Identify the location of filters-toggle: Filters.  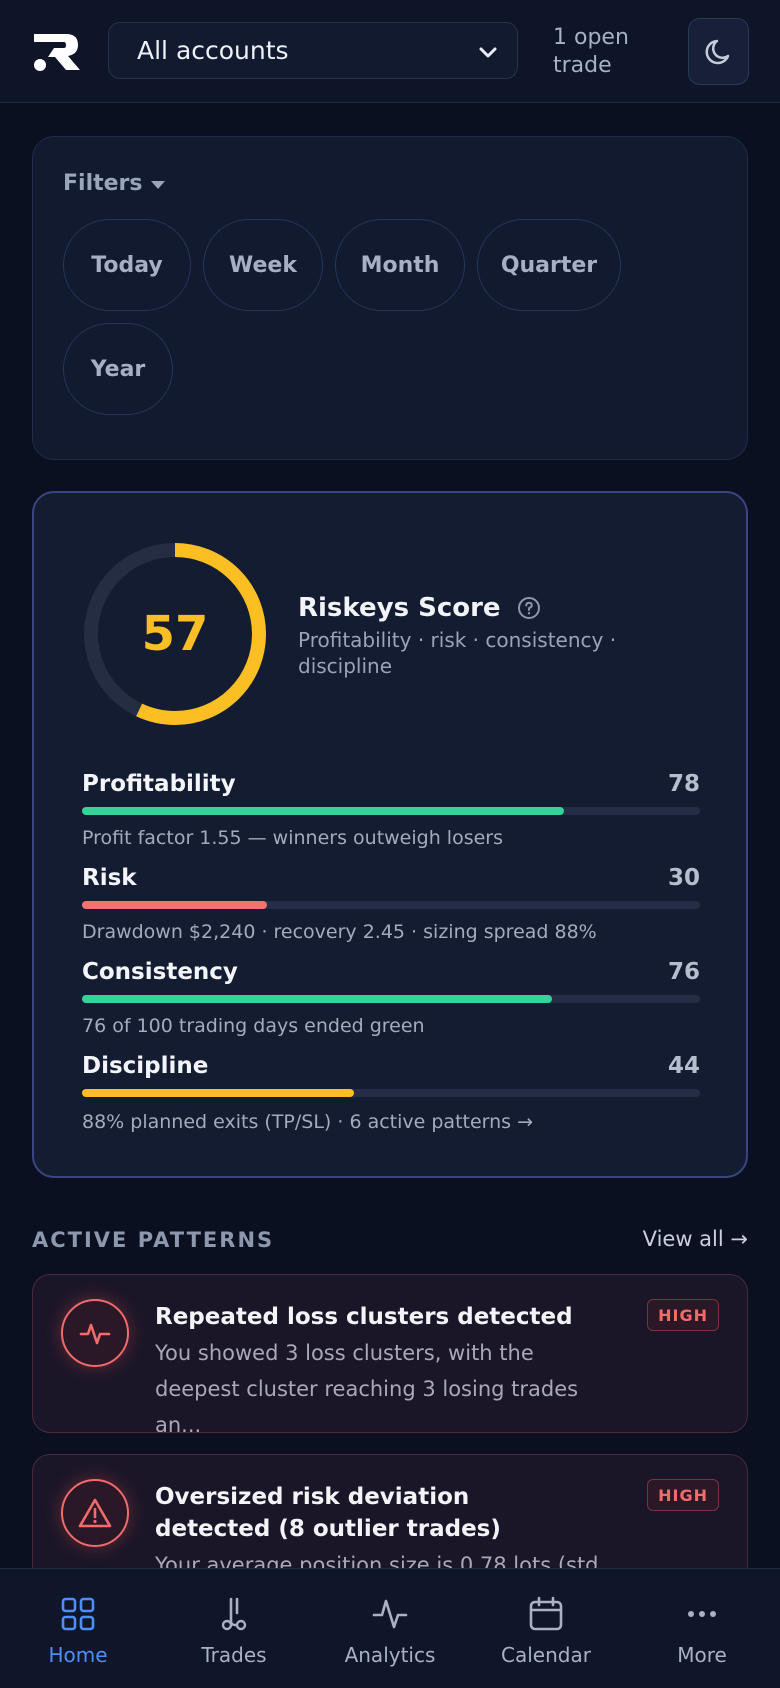
(114, 183).